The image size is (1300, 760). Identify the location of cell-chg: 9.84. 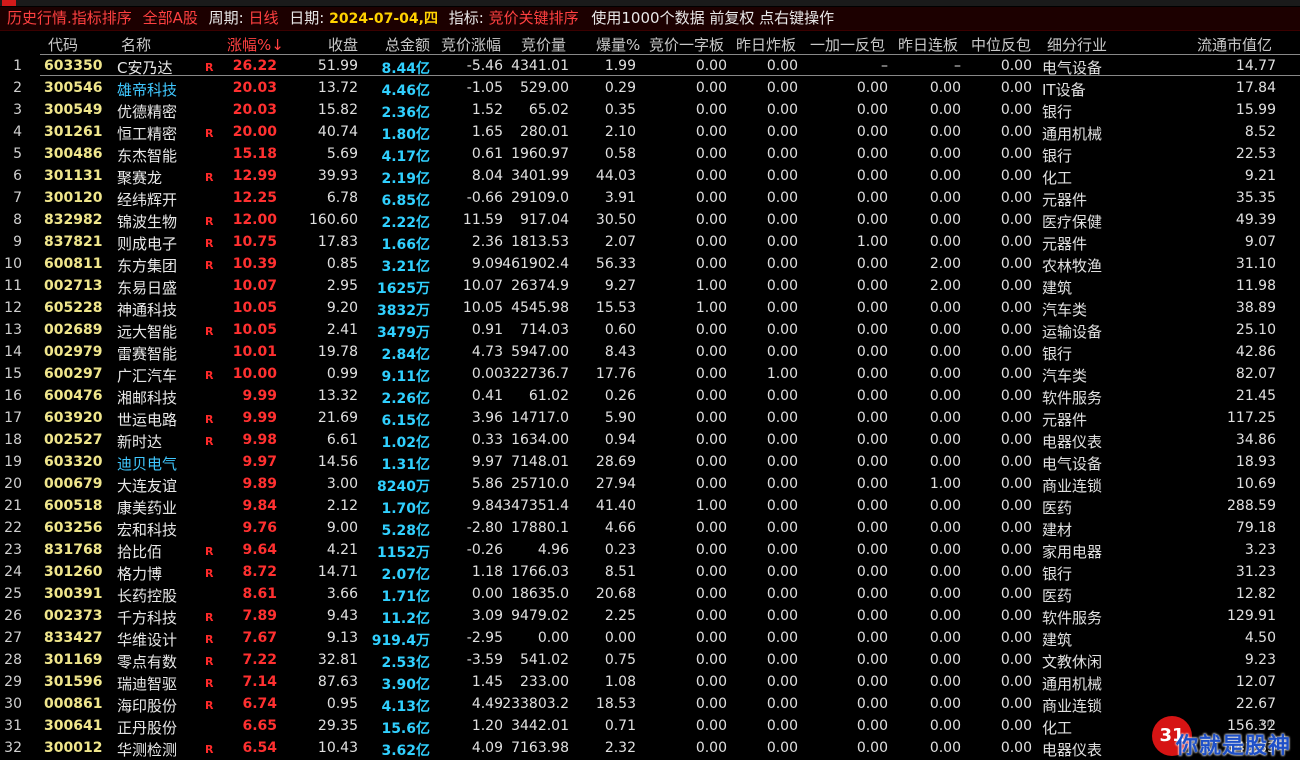
(259, 506).